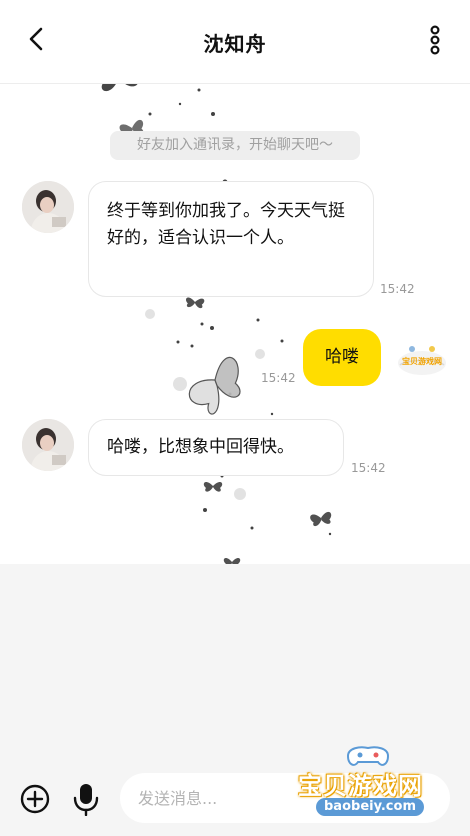  I want to click on svg-text: 宝贝游戏网, so click(422, 361).